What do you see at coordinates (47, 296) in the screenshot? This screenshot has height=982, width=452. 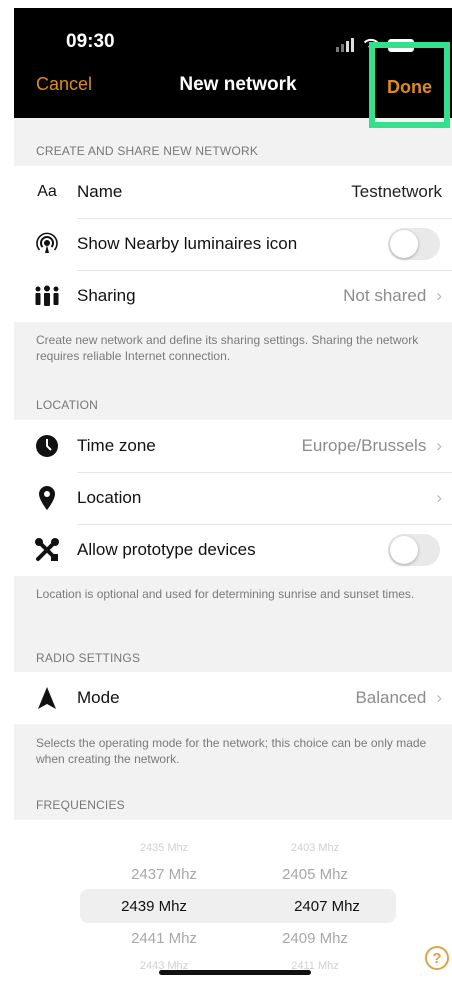 I see `people-icon` at bounding box center [47, 296].